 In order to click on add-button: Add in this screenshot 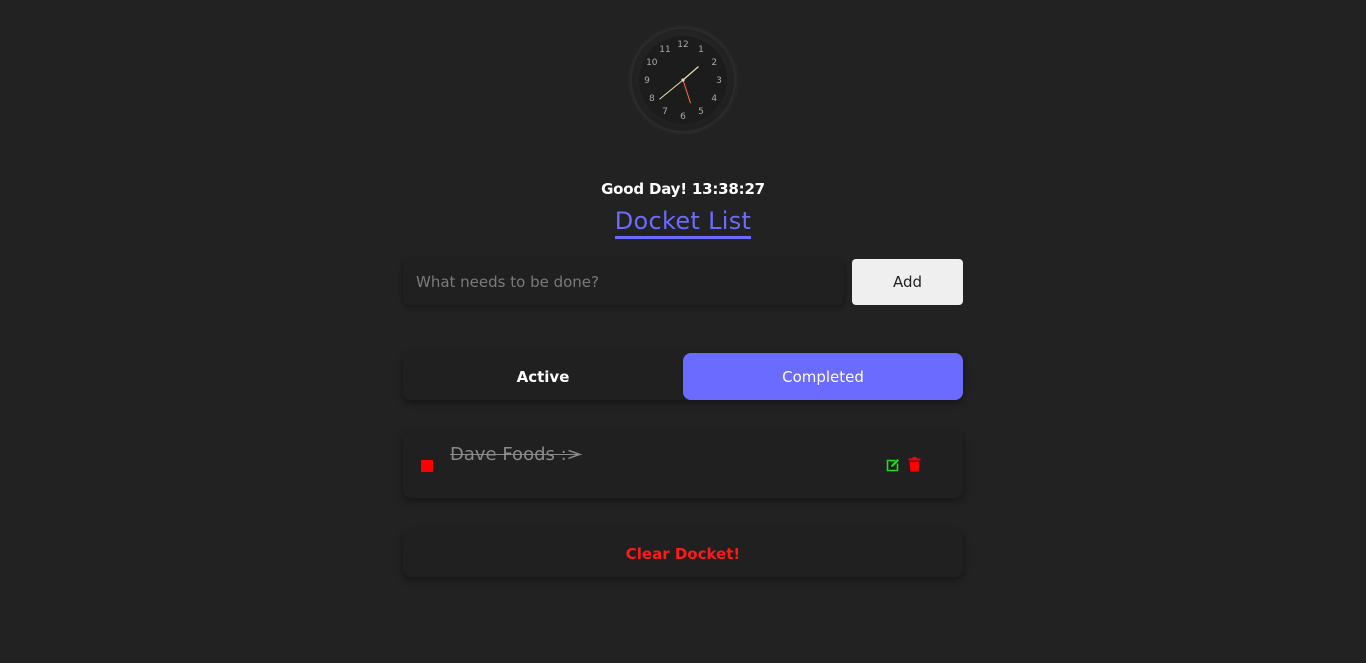, I will do `click(907, 282)`.